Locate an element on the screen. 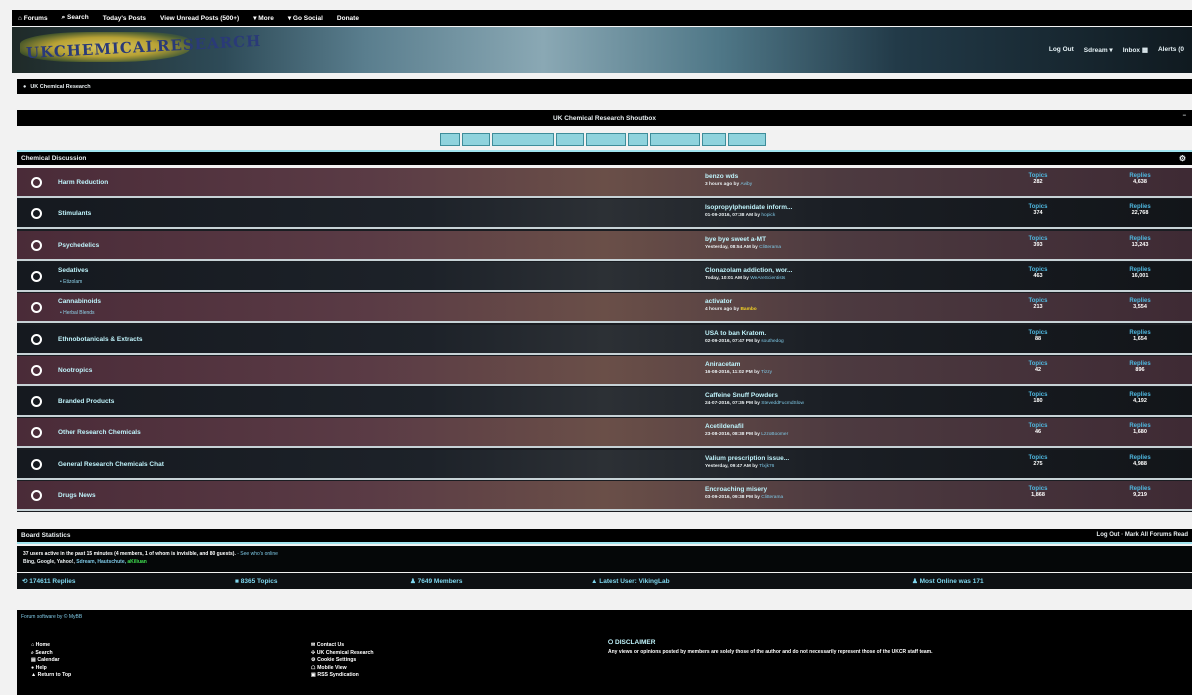 This screenshot has height=695, width=1192. nav-item: ⌕ Search is located at coordinates (75, 18).